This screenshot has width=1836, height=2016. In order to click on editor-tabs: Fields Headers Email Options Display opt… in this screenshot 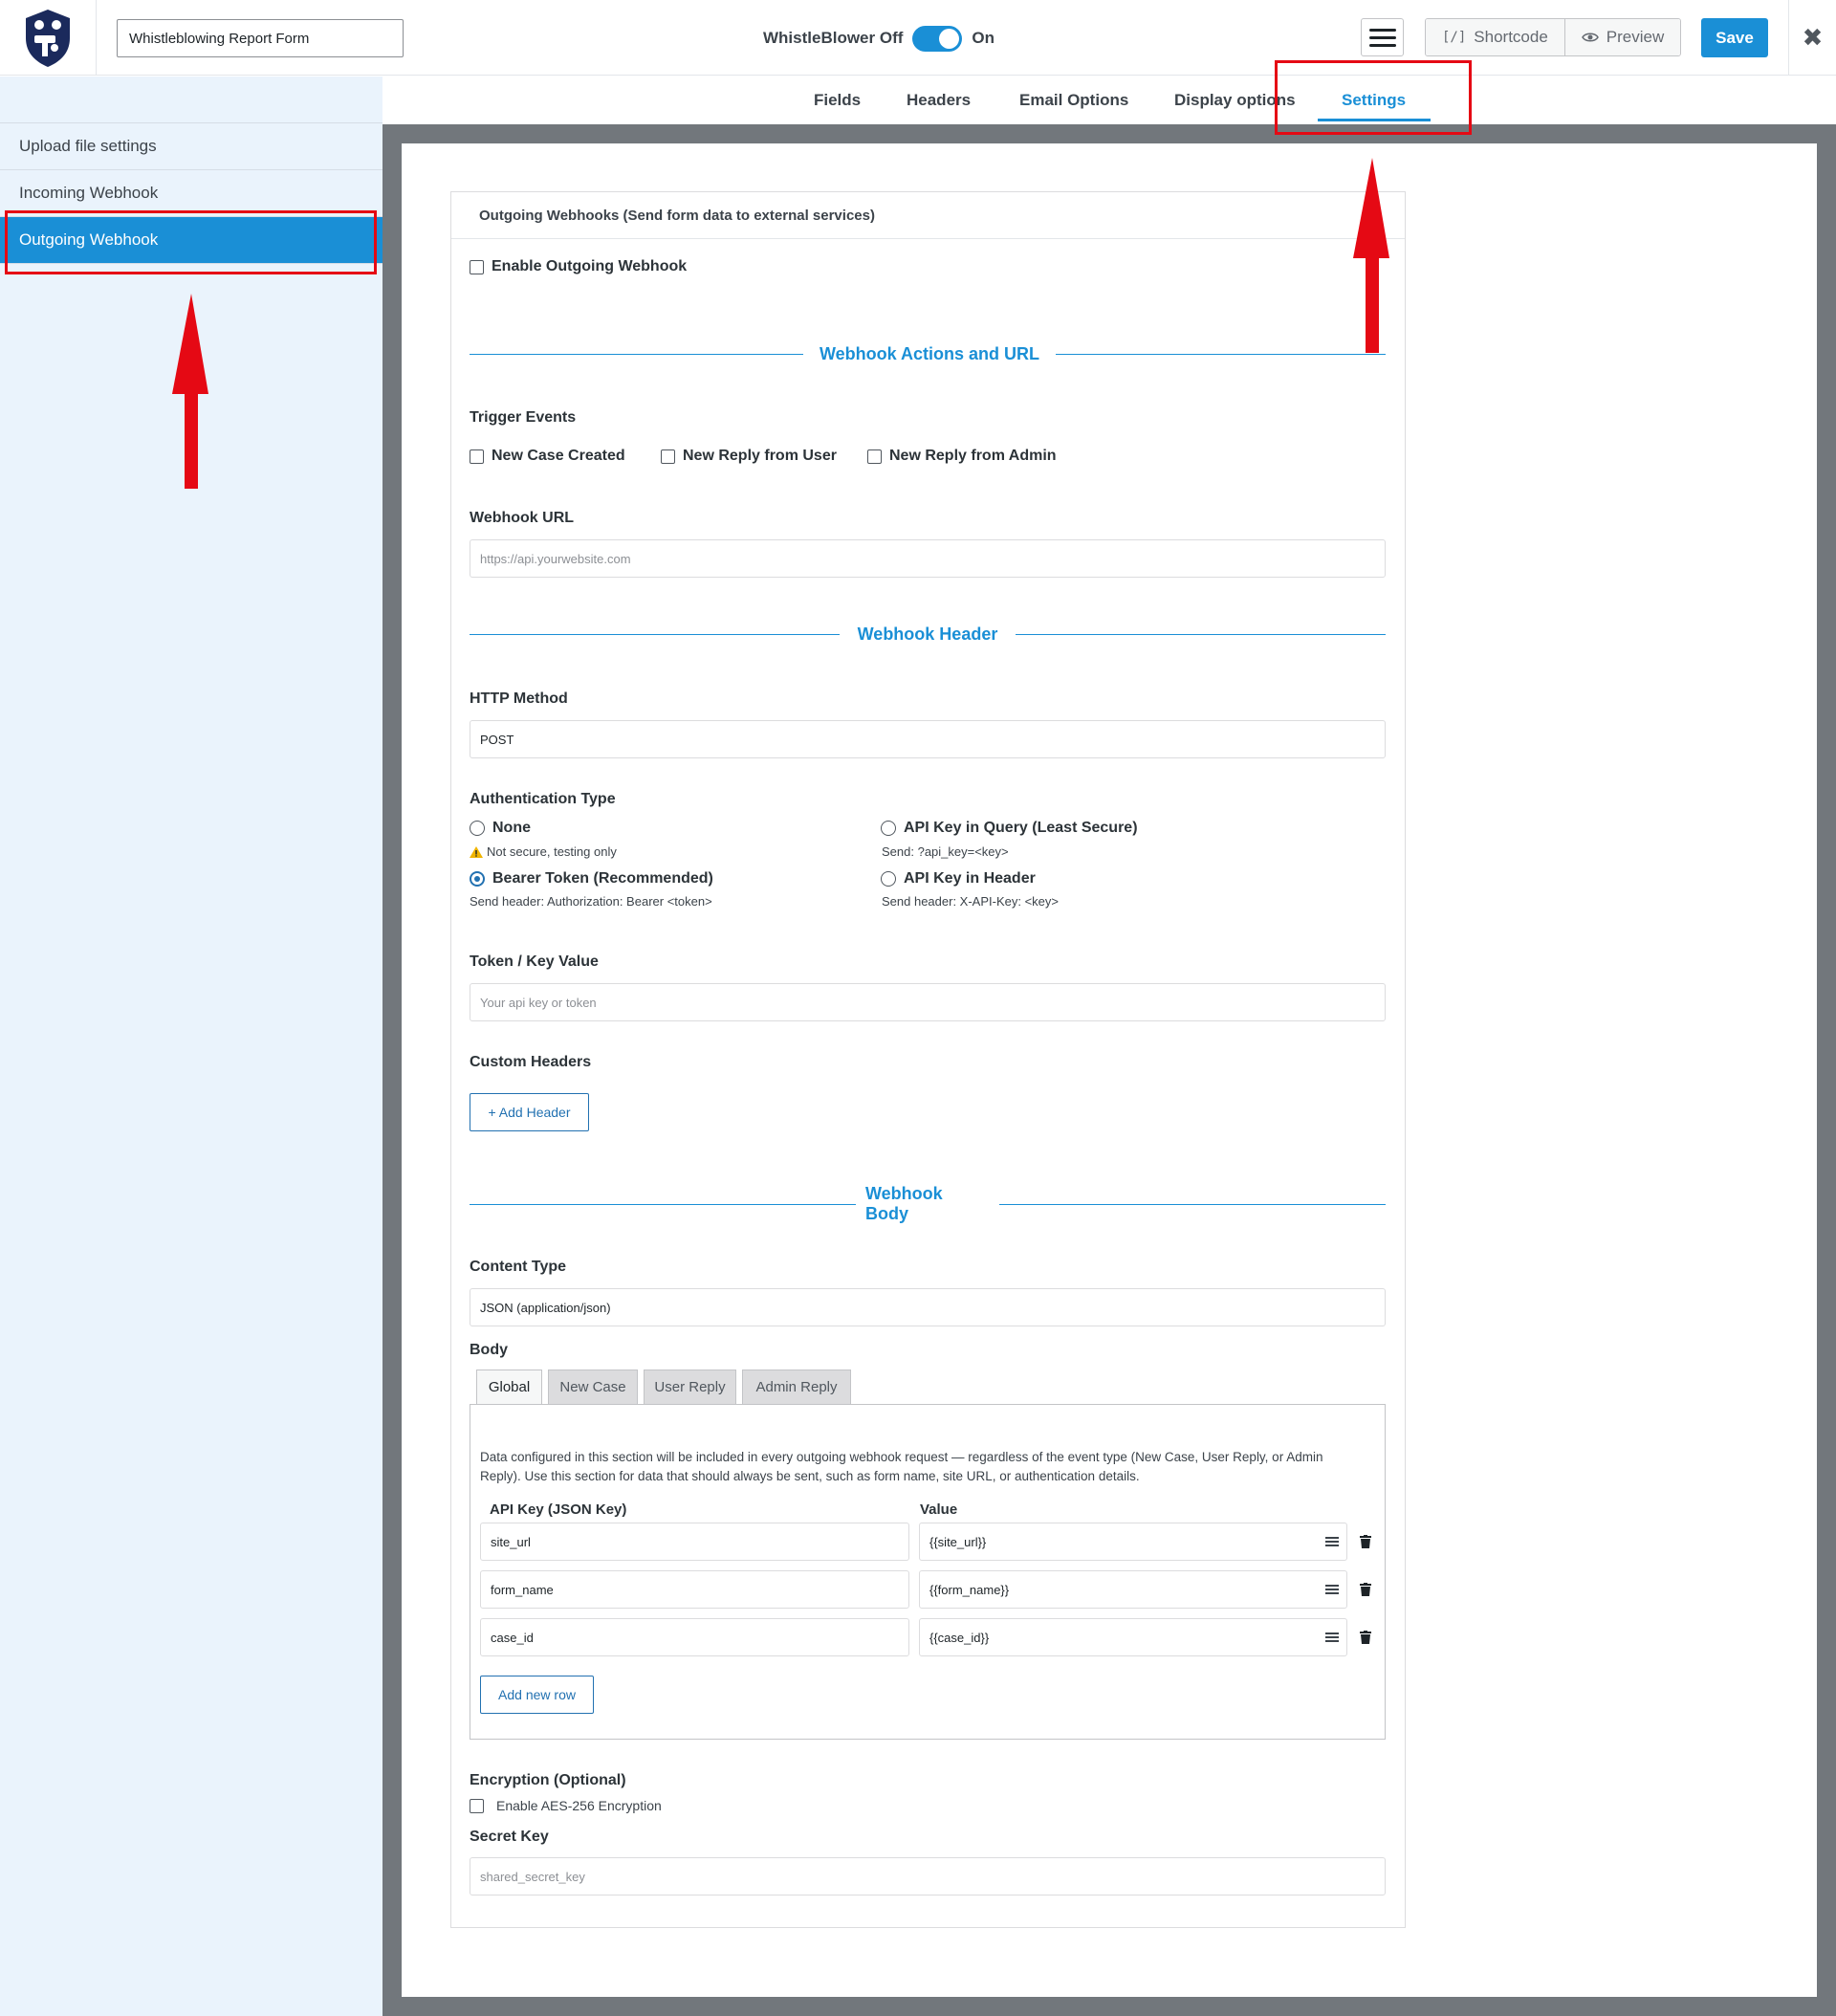, I will do `click(1109, 100)`.